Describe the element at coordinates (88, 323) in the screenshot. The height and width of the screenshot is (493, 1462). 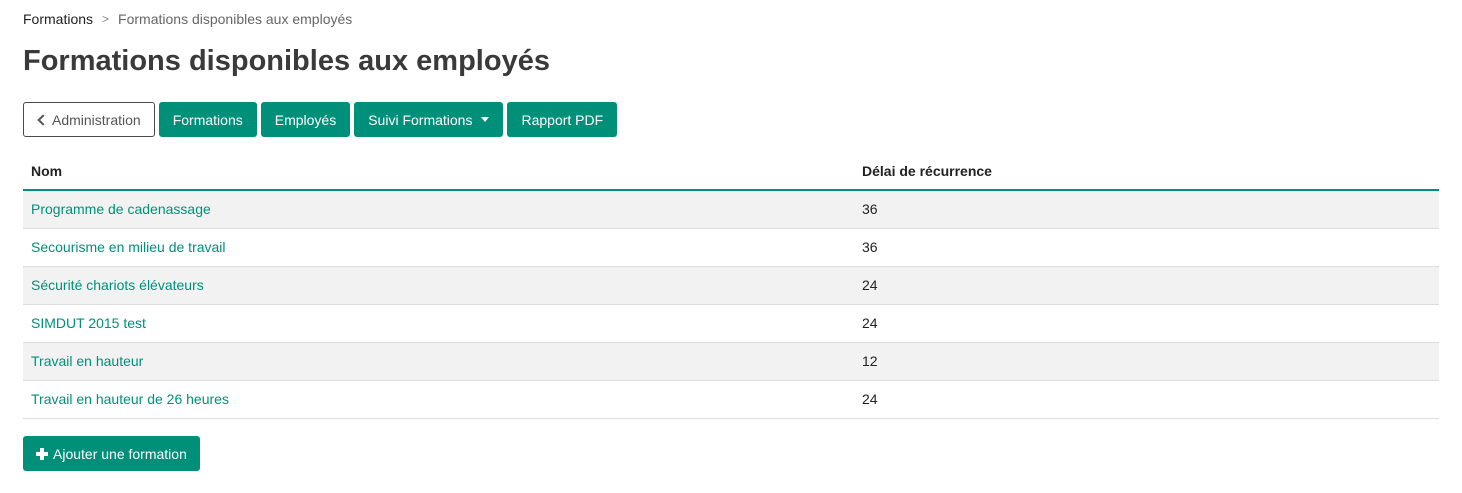
I see `formation-name-link: SIMDUT 2015 test` at that location.